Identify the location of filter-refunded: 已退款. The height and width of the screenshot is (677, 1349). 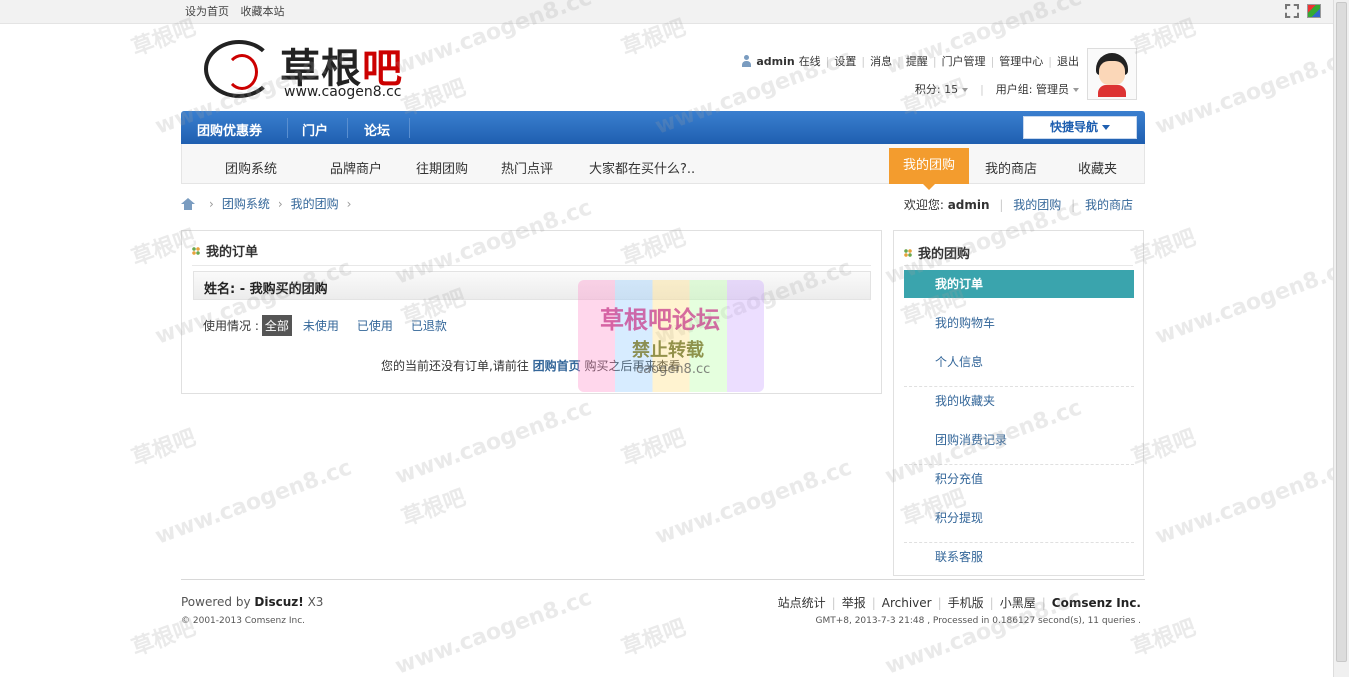
(429, 325).